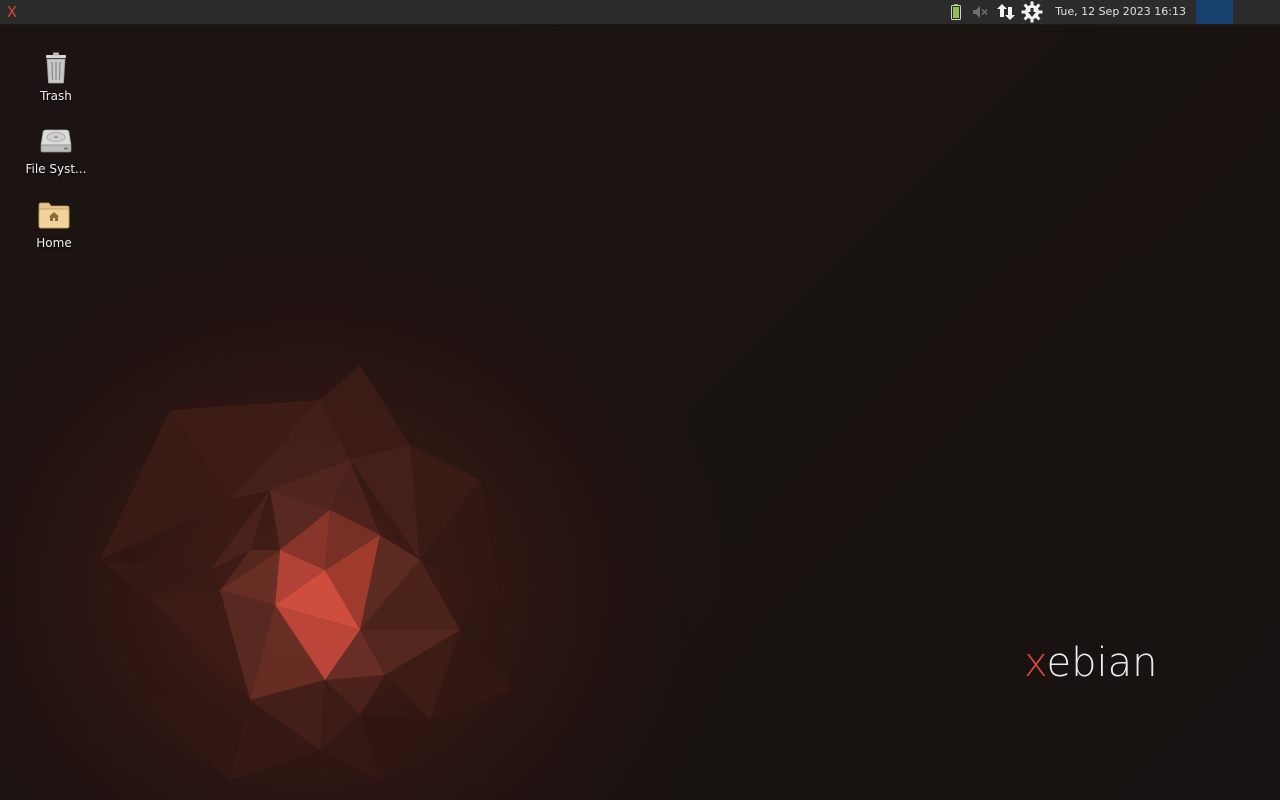  What do you see at coordinates (56, 68) in the screenshot?
I see `trash-icon` at bounding box center [56, 68].